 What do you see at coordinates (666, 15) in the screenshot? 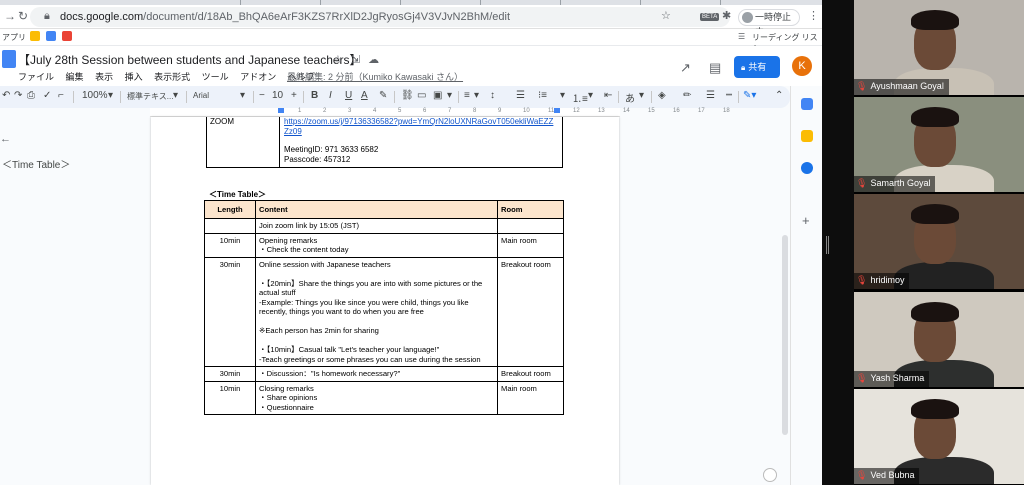
I see `bookmark-star-icon: ☆` at bounding box center [666, 15].